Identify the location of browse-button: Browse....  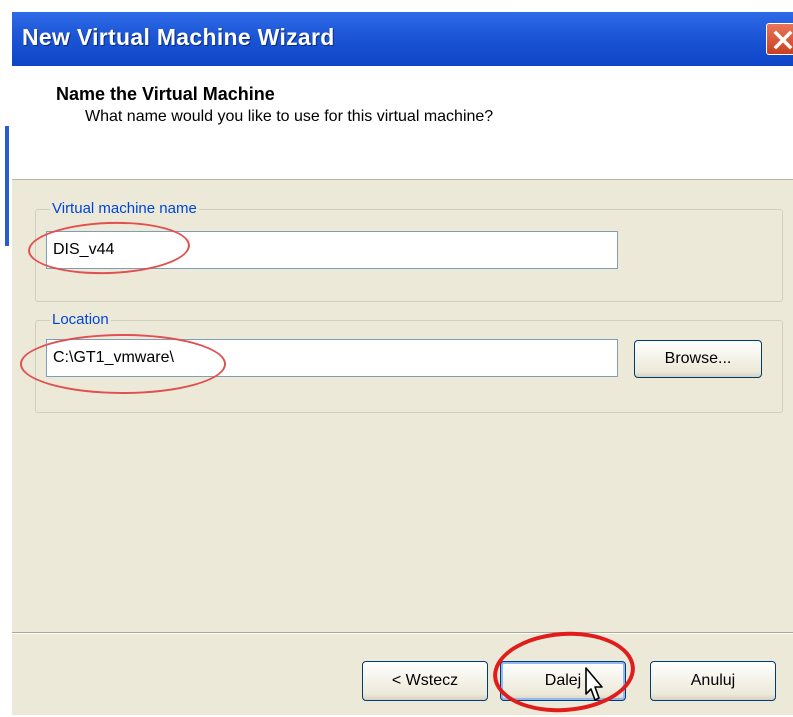
(698, 359).